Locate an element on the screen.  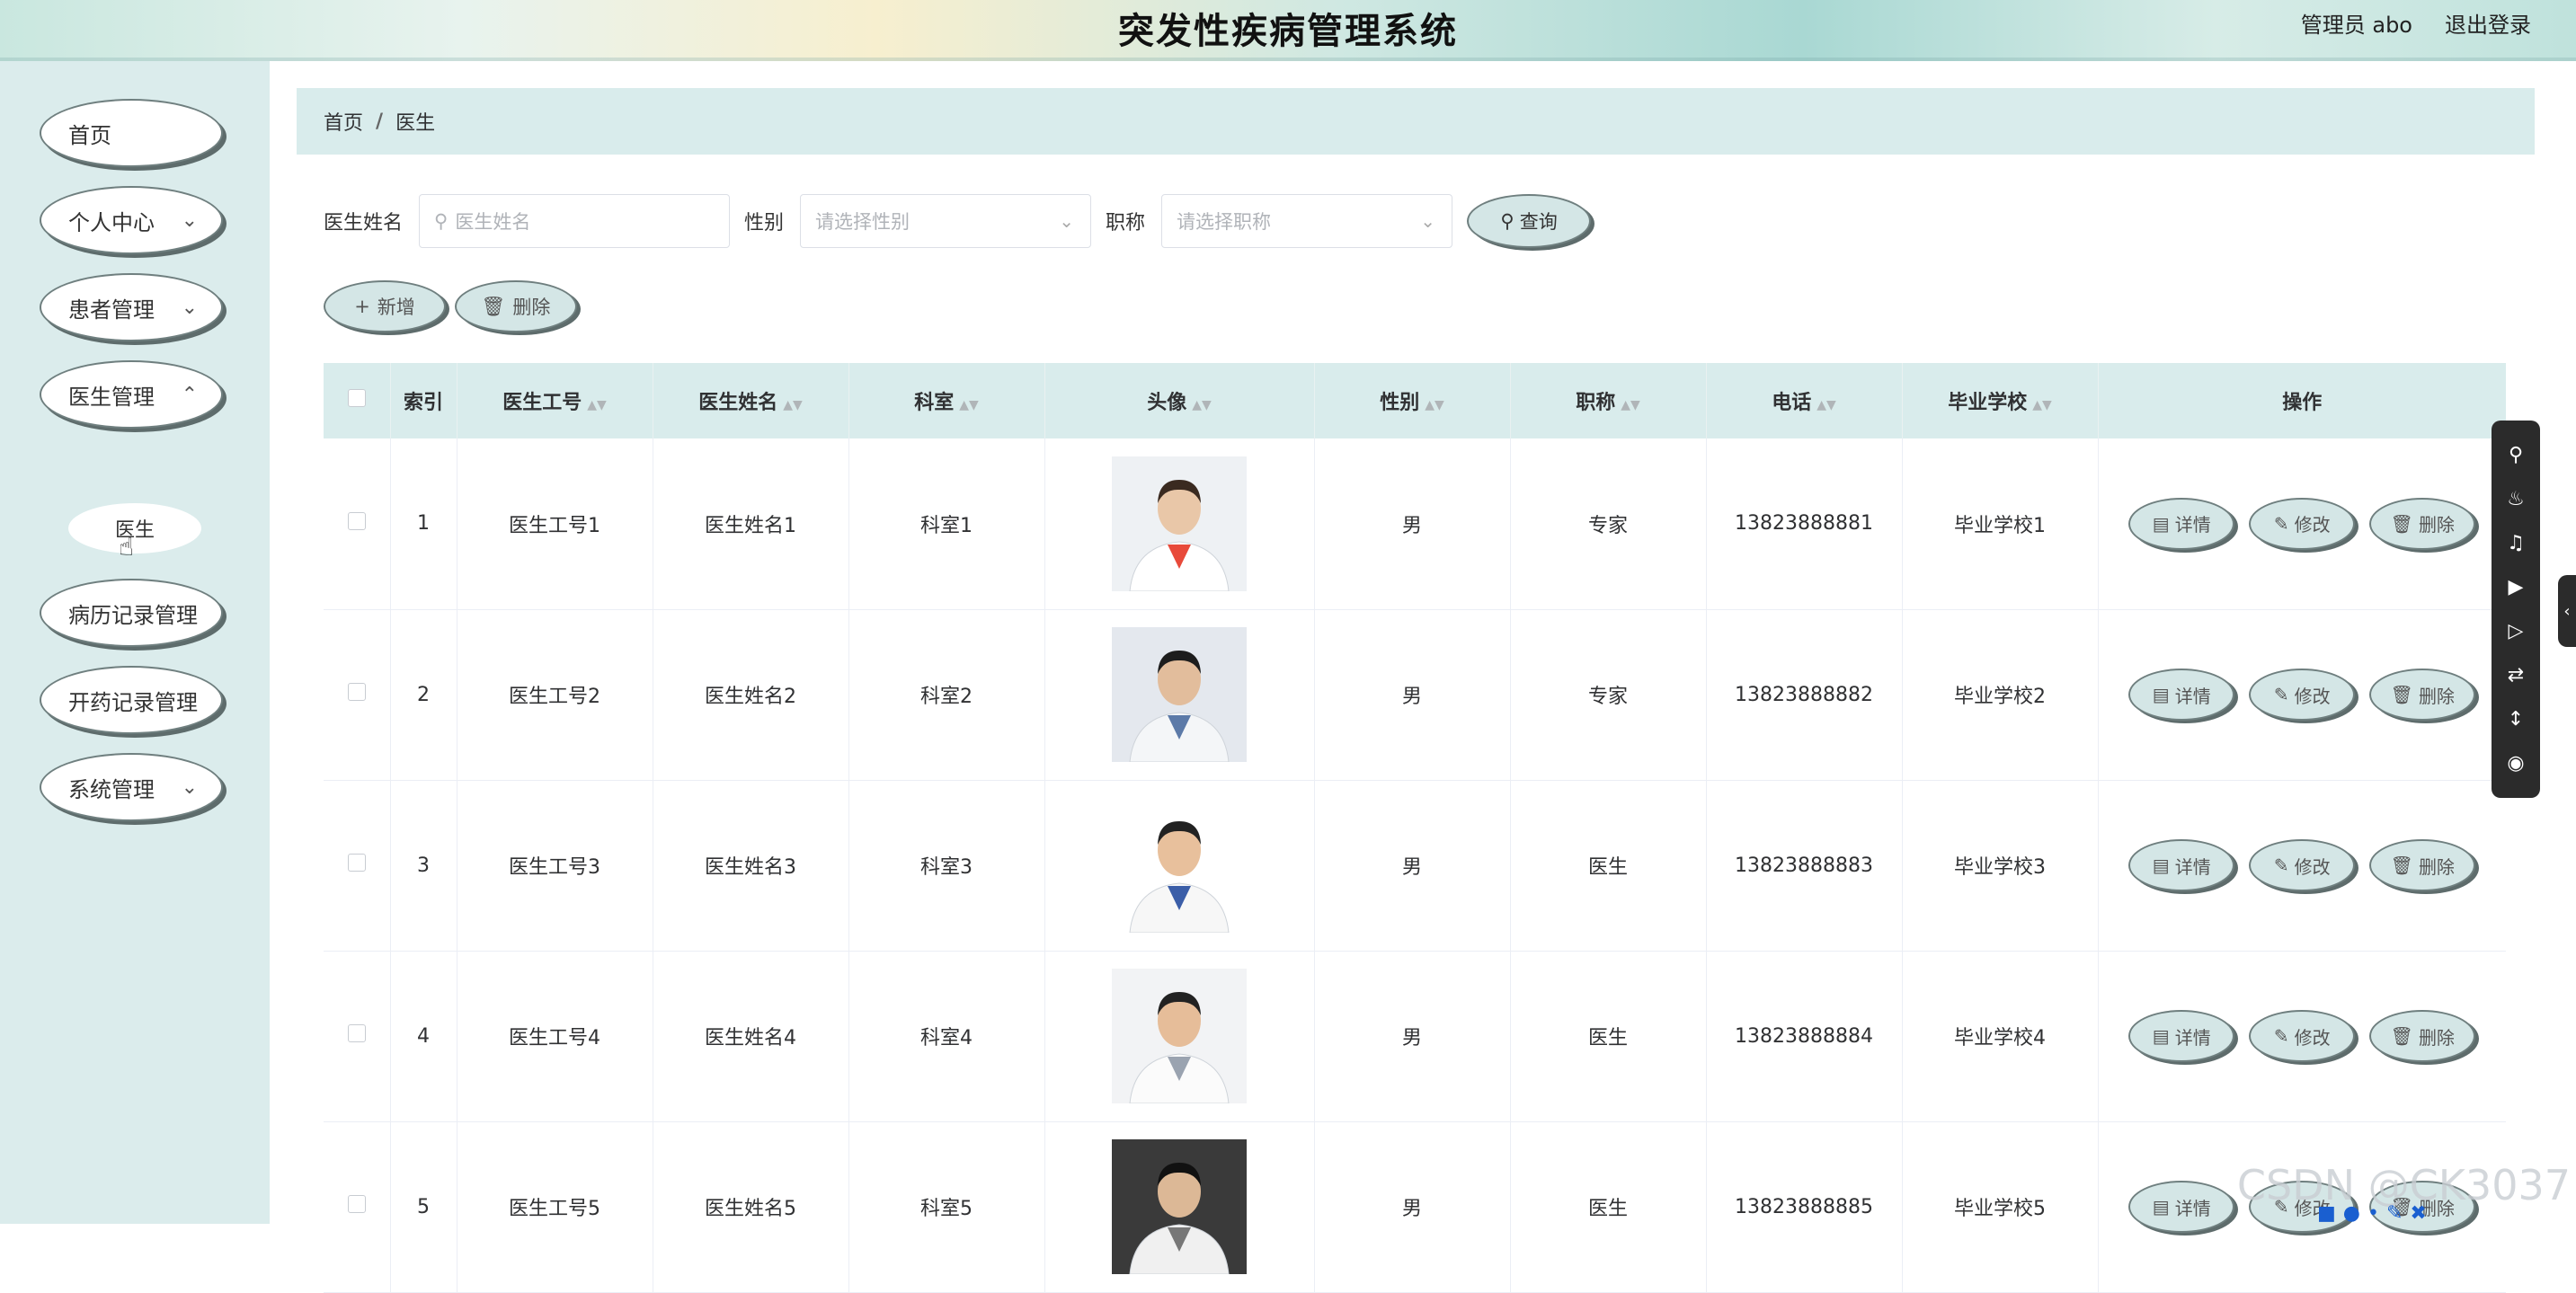
header-user-area: 管理员 abo 退出登录 is located at coordinates (2416, 23).